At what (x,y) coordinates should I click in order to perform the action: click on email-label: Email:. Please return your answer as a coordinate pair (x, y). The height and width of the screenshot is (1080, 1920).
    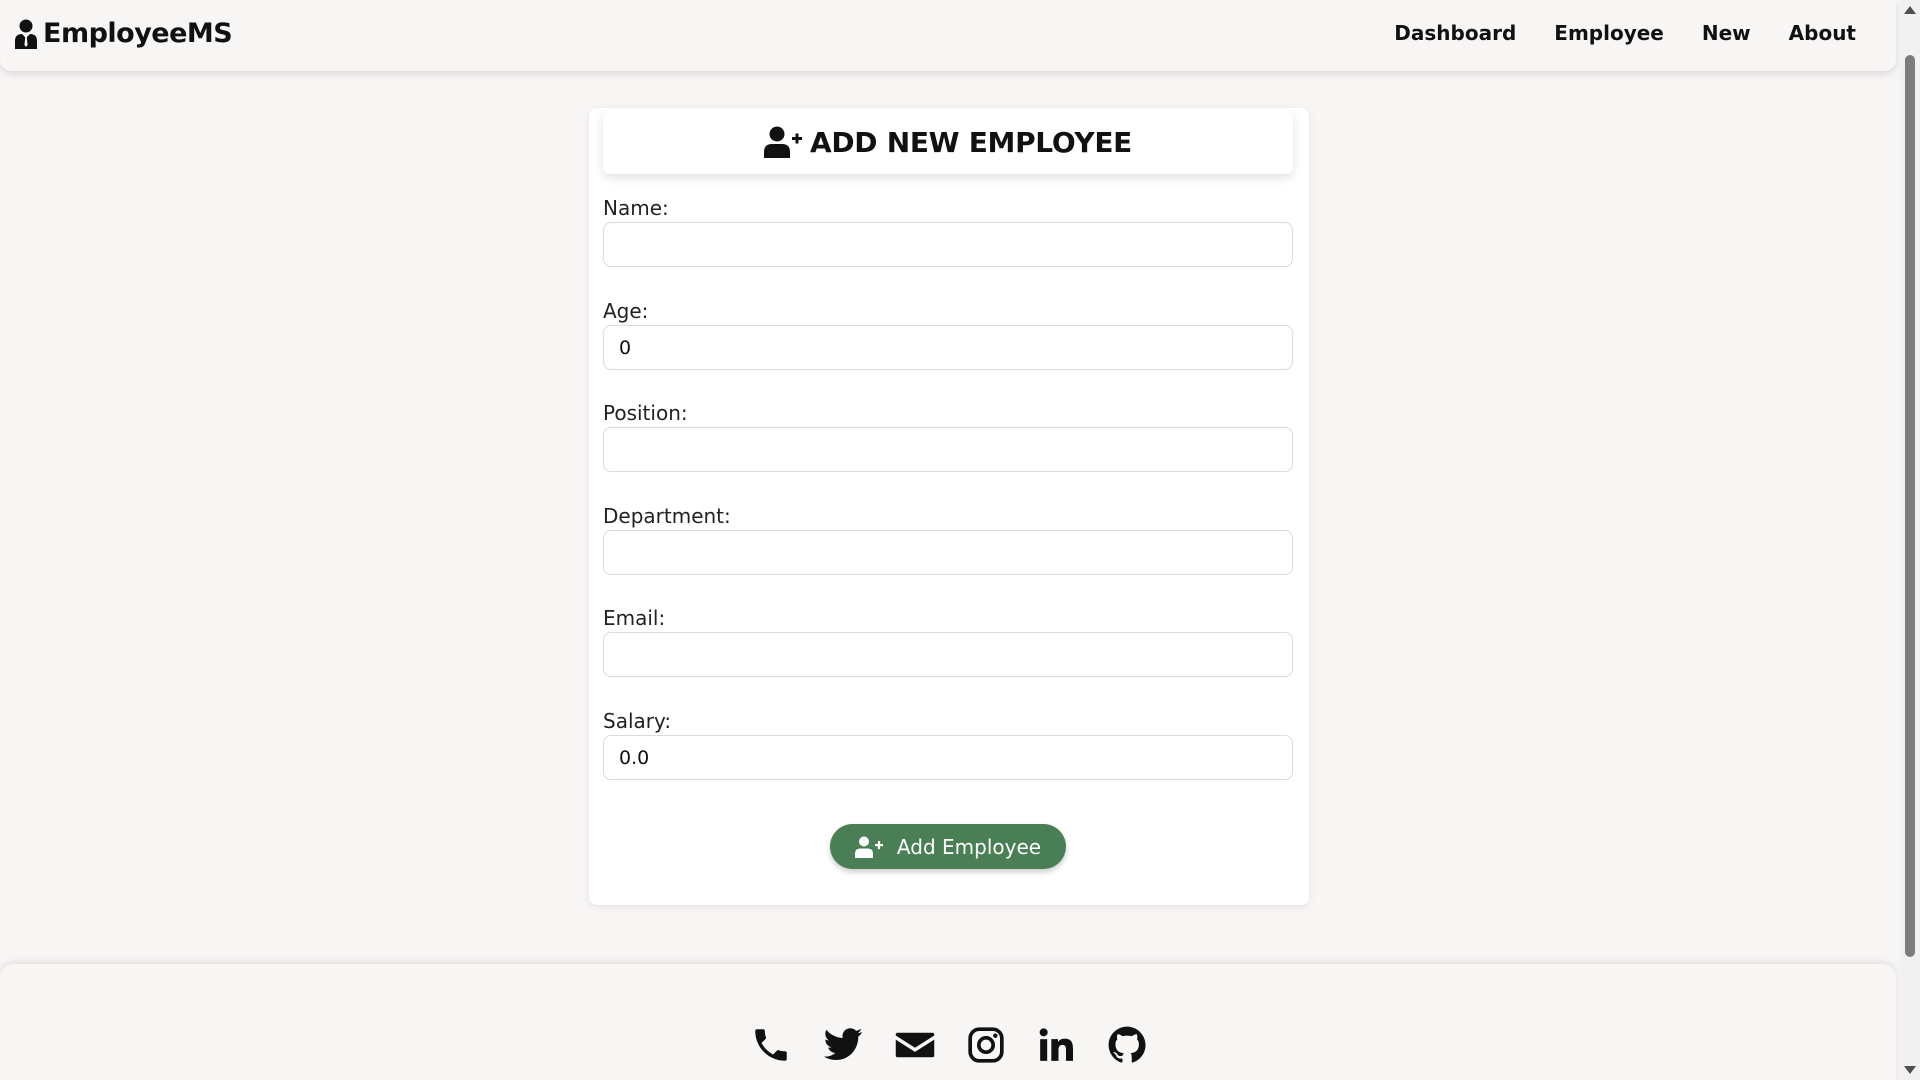
    Looking at the image, I should click on (634, 618).